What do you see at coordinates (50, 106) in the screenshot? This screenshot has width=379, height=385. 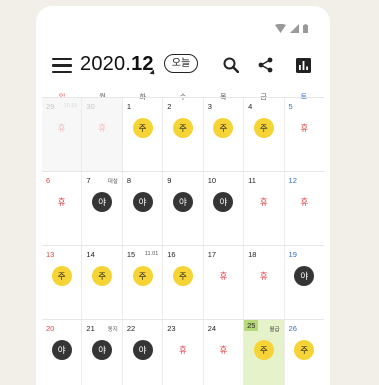 I see `day-number: 29` at bounding box center [50, 106].